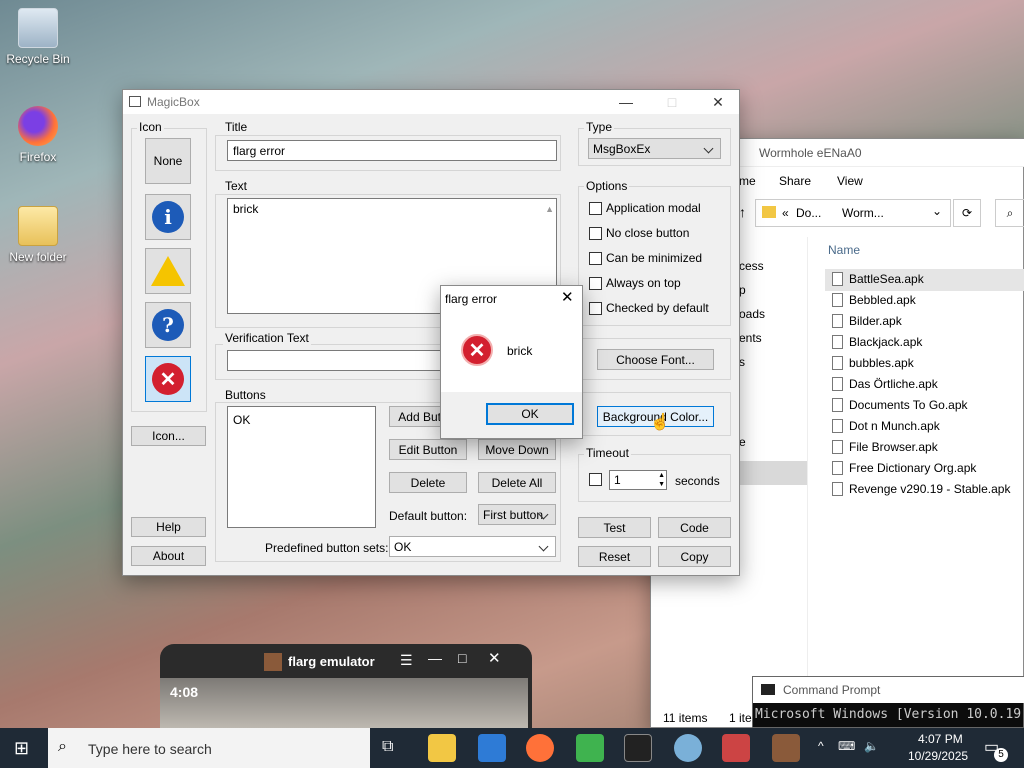 Image resolution: width=1024 pixels, height=768 pixels. I want to click on clock-time: 4:07 PM, so click(940, 739).